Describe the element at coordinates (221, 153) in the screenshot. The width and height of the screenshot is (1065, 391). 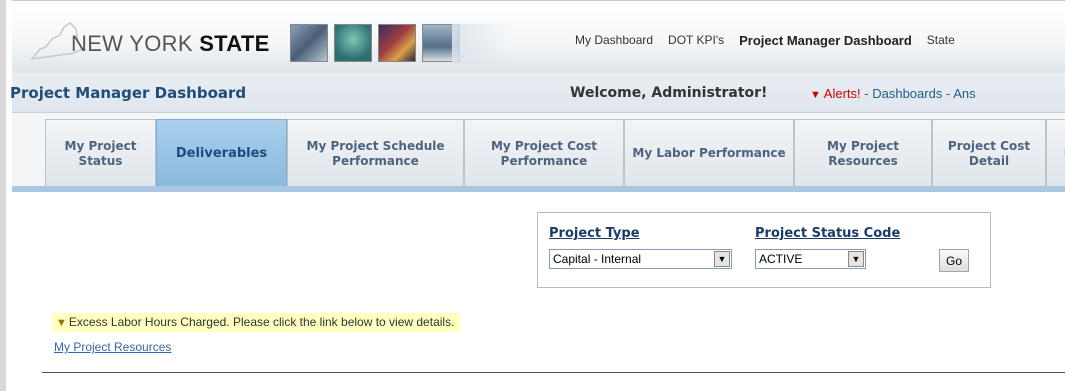
I see `tab-deliverables: Deliverables` at that location.